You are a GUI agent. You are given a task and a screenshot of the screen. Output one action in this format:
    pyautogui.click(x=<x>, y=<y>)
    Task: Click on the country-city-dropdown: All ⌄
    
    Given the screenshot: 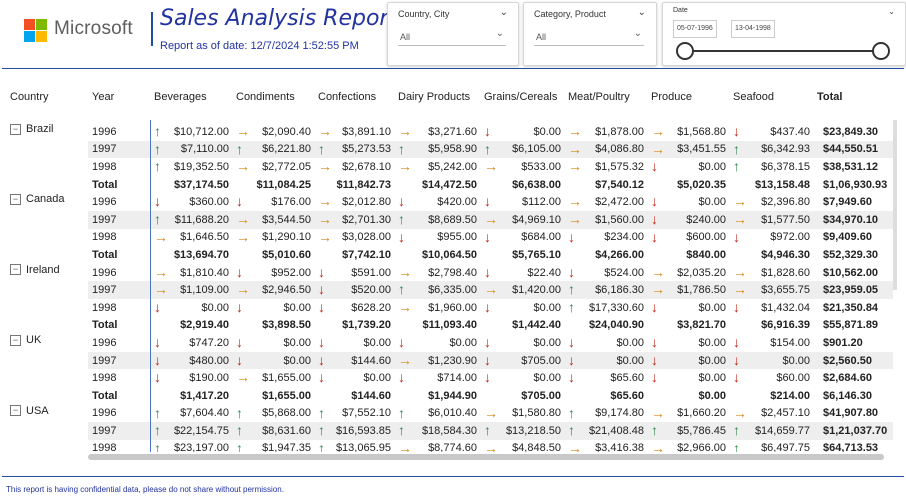 What is the action you would take?
    pyautogui.click(x=452, y=35)
    